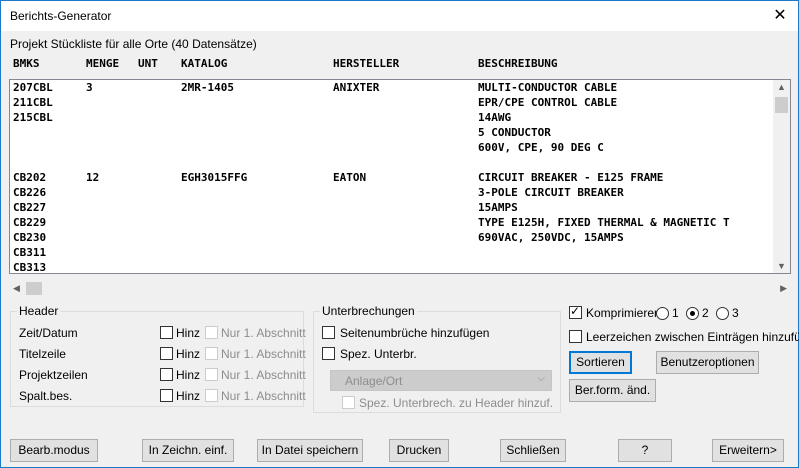  I want to click on page-breaks-label: Seitenumbrüche hinzufügen, so click(415, 333).